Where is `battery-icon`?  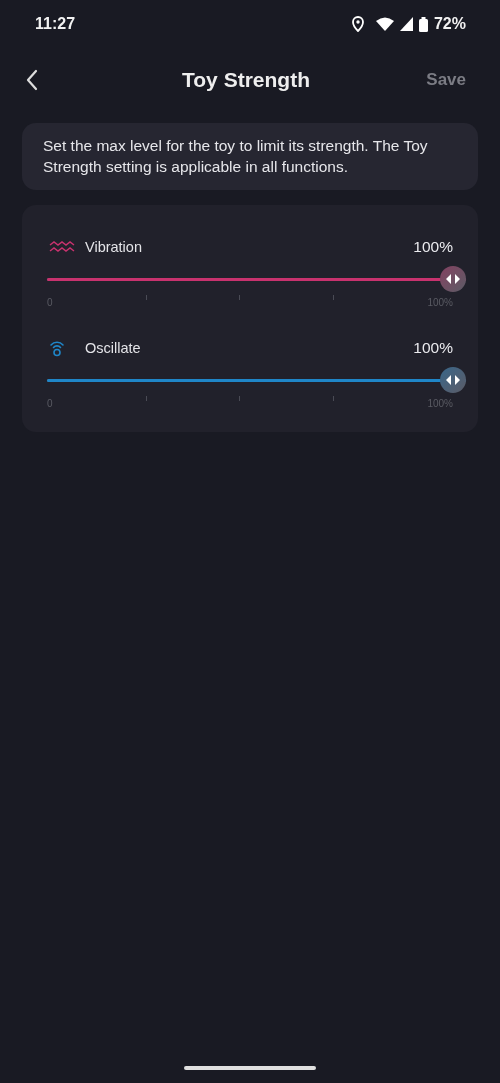
battery-icon is located at coordinates (423, 24).